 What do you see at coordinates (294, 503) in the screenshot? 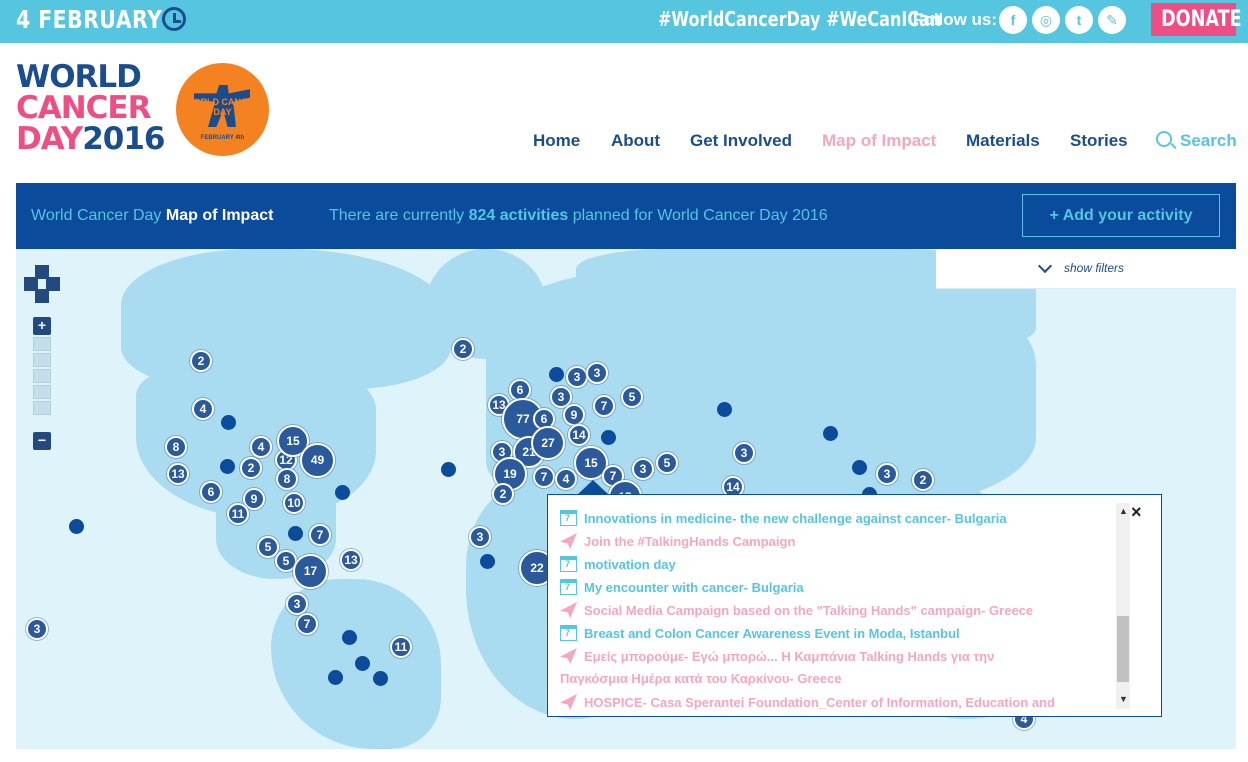
I see `map-marker: 10` at bounding box center [294, 503].